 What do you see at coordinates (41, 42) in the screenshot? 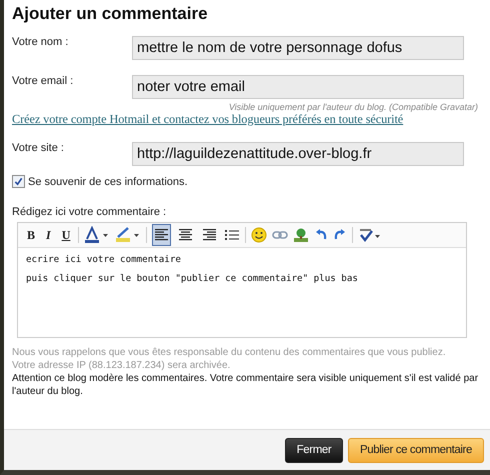
I see `field-label: Votre nom :` at bounding box center [41, 42].